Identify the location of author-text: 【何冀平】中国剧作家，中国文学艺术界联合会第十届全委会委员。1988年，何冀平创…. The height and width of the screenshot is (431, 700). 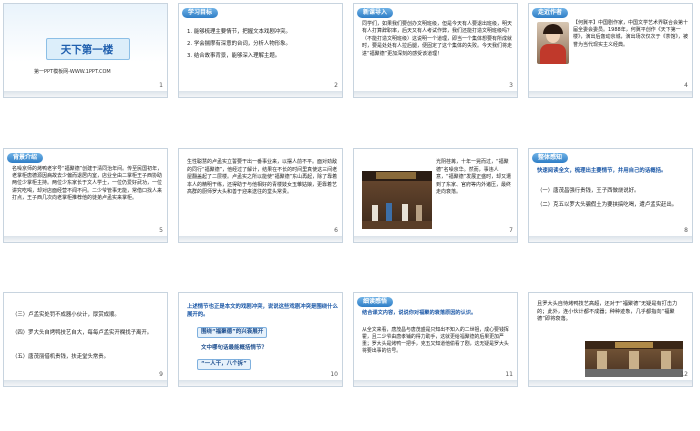
(631, 34).